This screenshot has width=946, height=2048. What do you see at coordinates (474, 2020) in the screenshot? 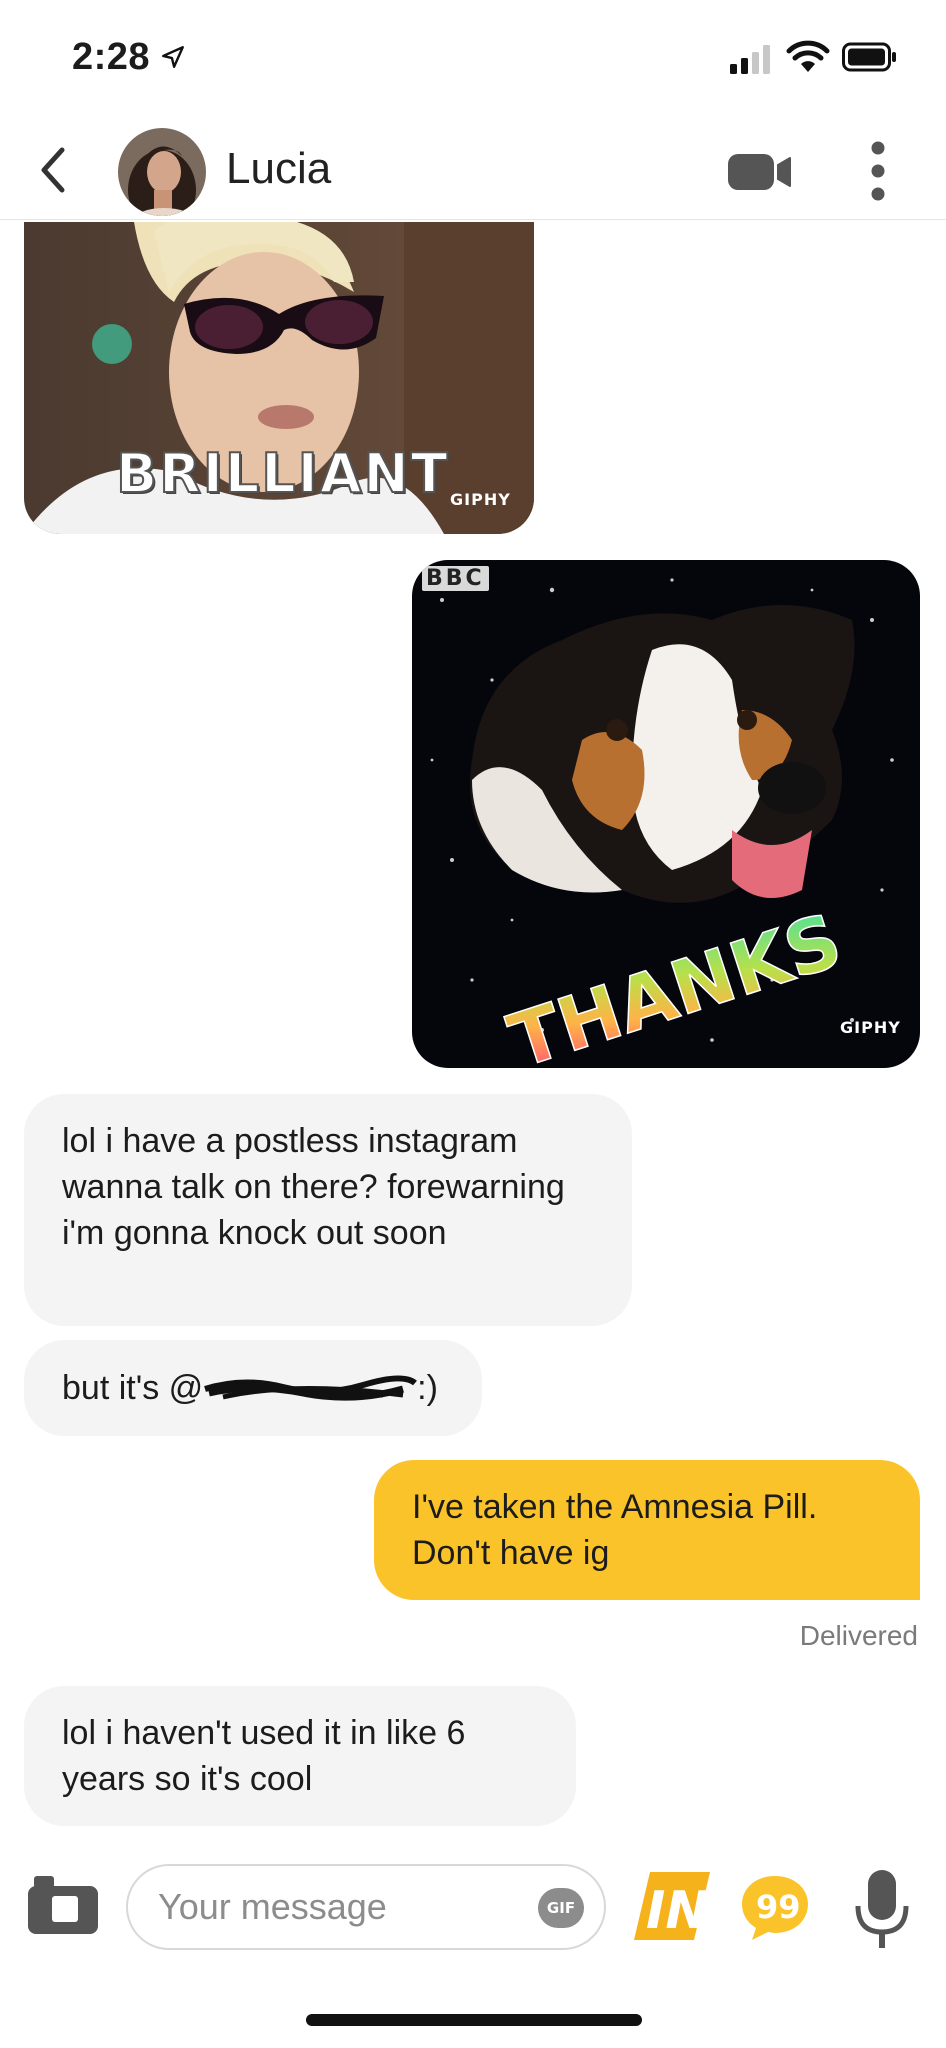
I see `home-indicator` at bounding box center [474, 2020].